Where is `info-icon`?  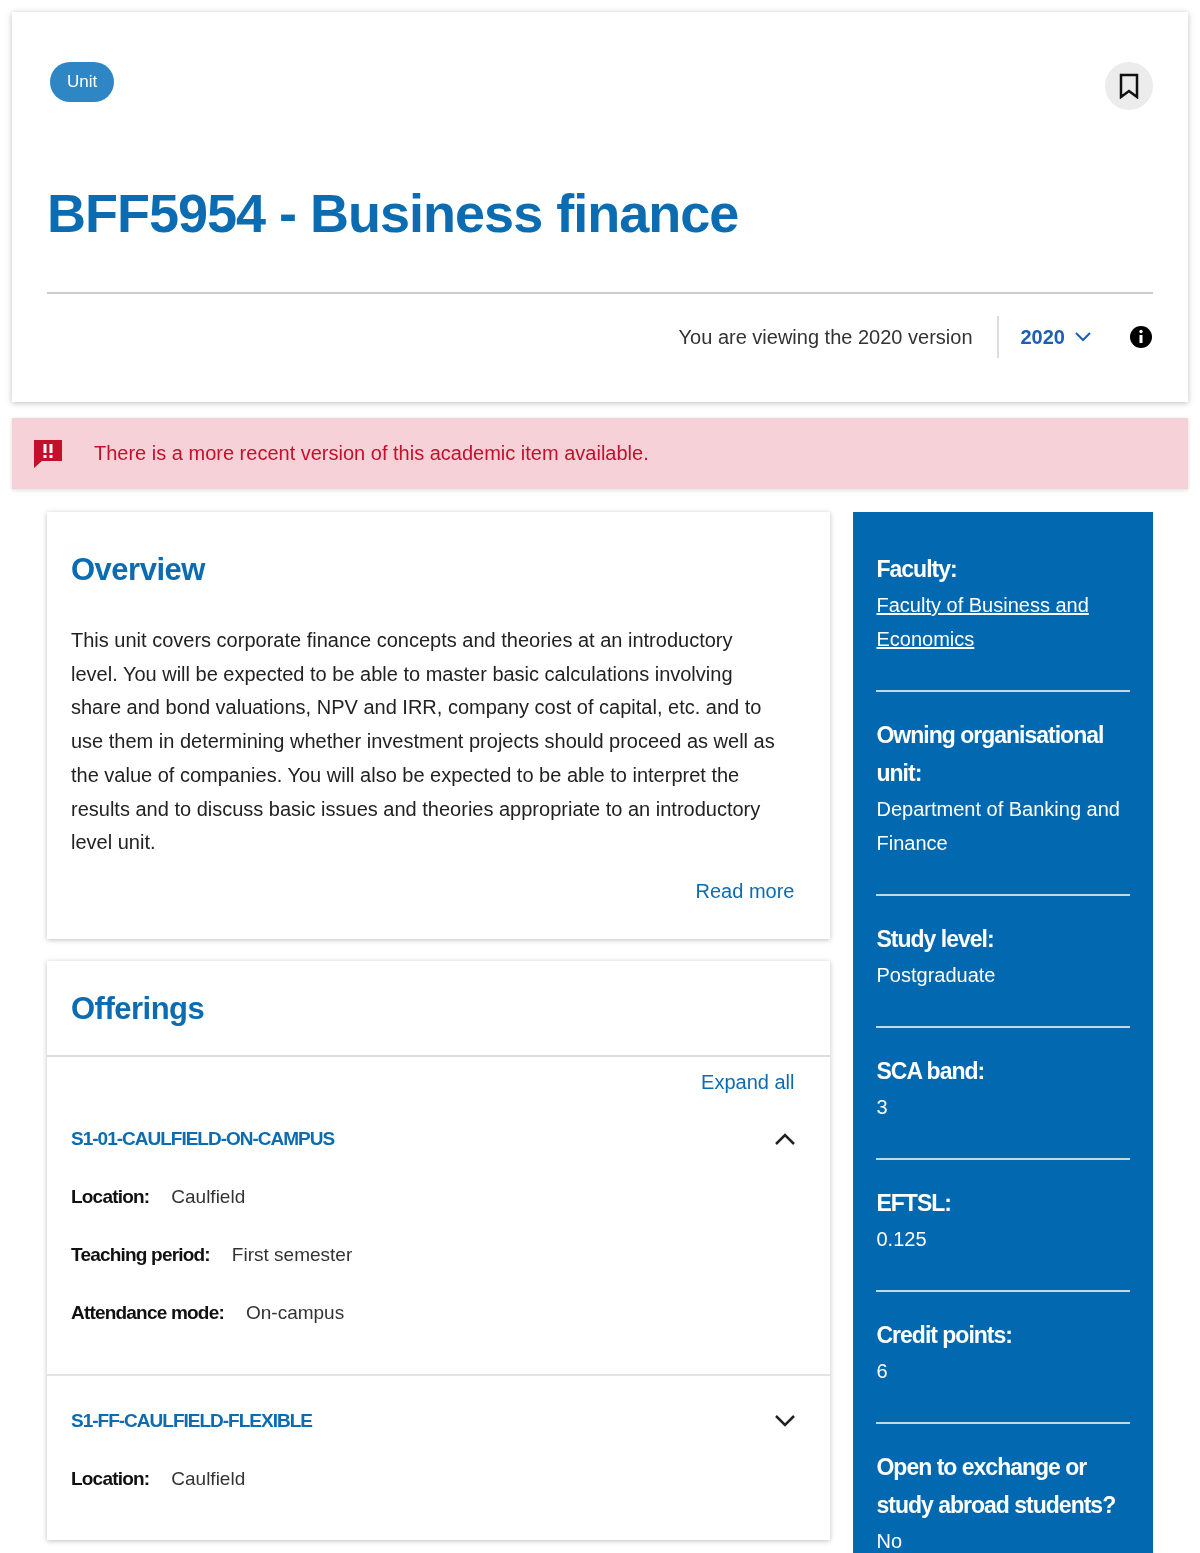 info-icon is located at coordinates (1141, 337).